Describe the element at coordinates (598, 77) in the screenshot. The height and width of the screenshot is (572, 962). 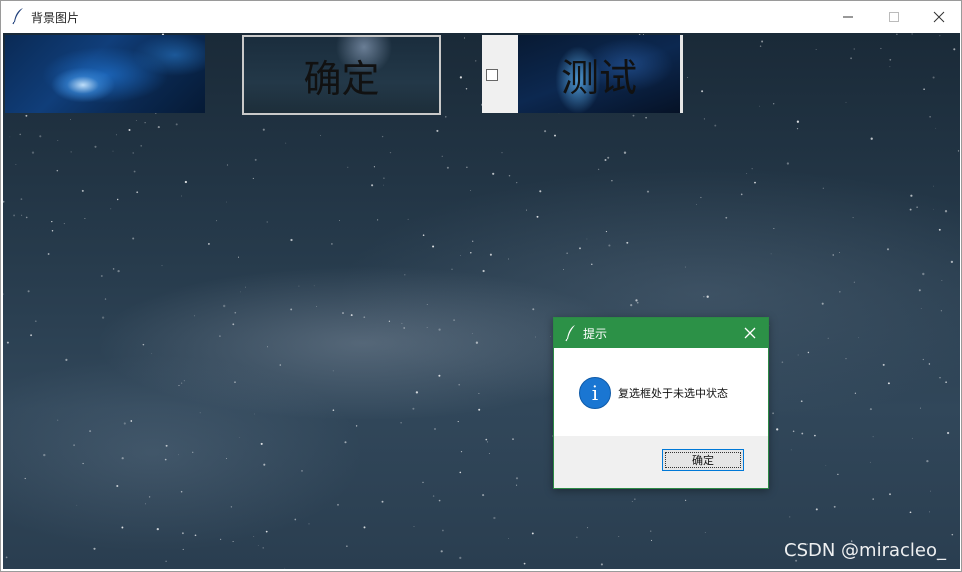
I see `test-label: 测试` at that location.